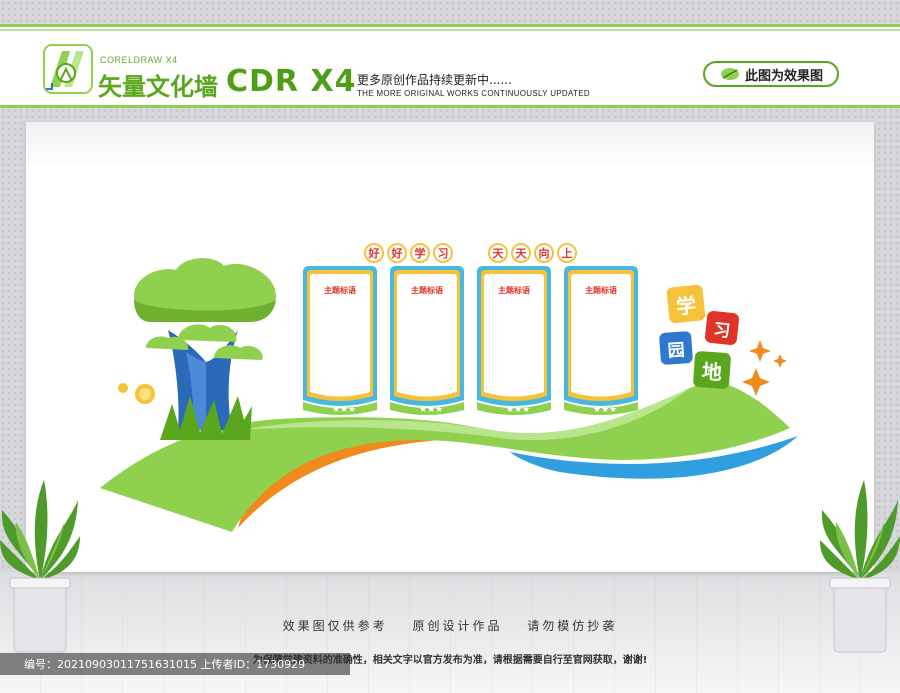 This screenshot has height=693, width=900. Describe the element at coordinates (760, 351) in the screenshot. I see `sparkle-mid-icon` at that location.